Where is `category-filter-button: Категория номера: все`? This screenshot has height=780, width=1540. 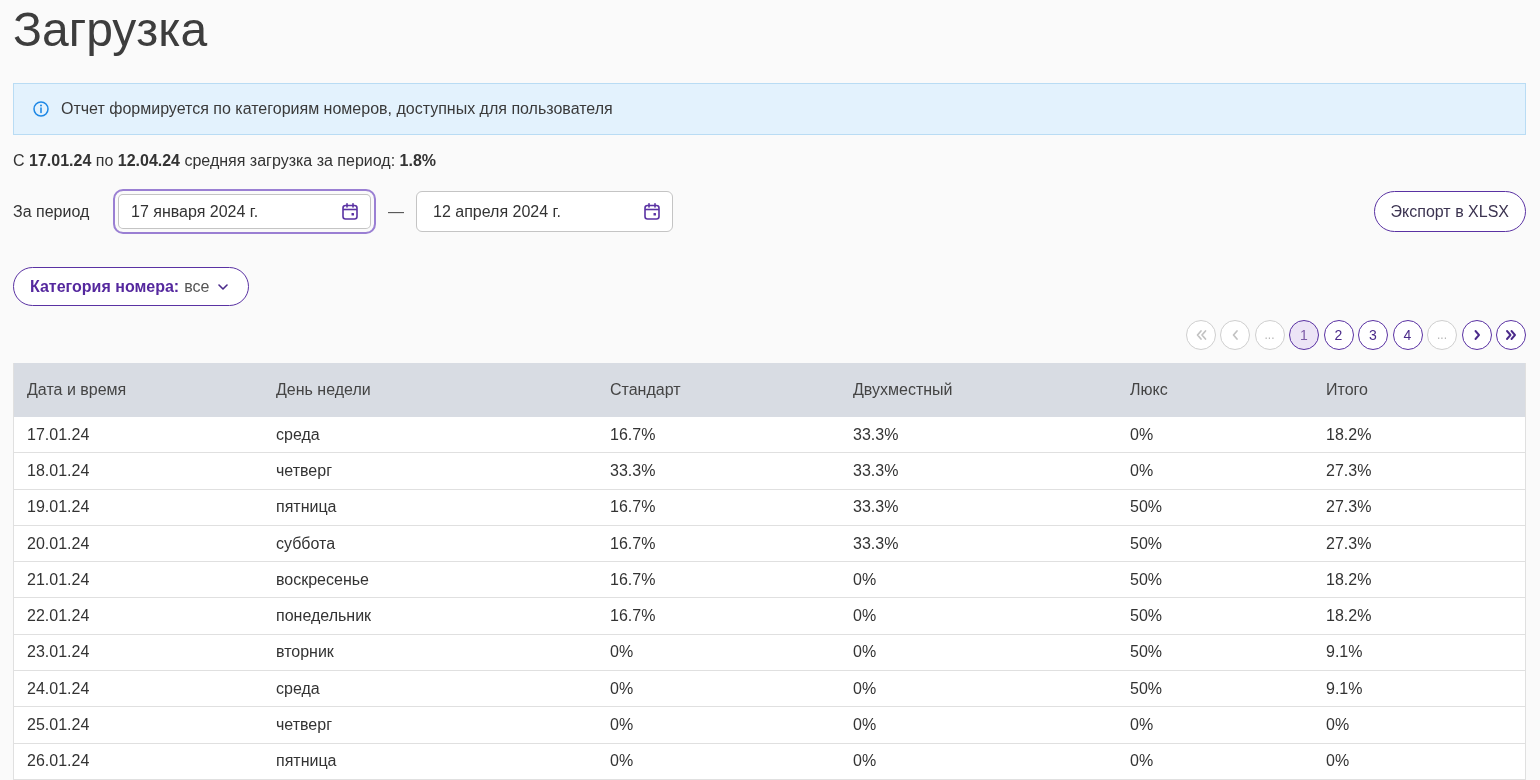
category-filter-button: Категория номера: все is located at coordinates (131, 286).